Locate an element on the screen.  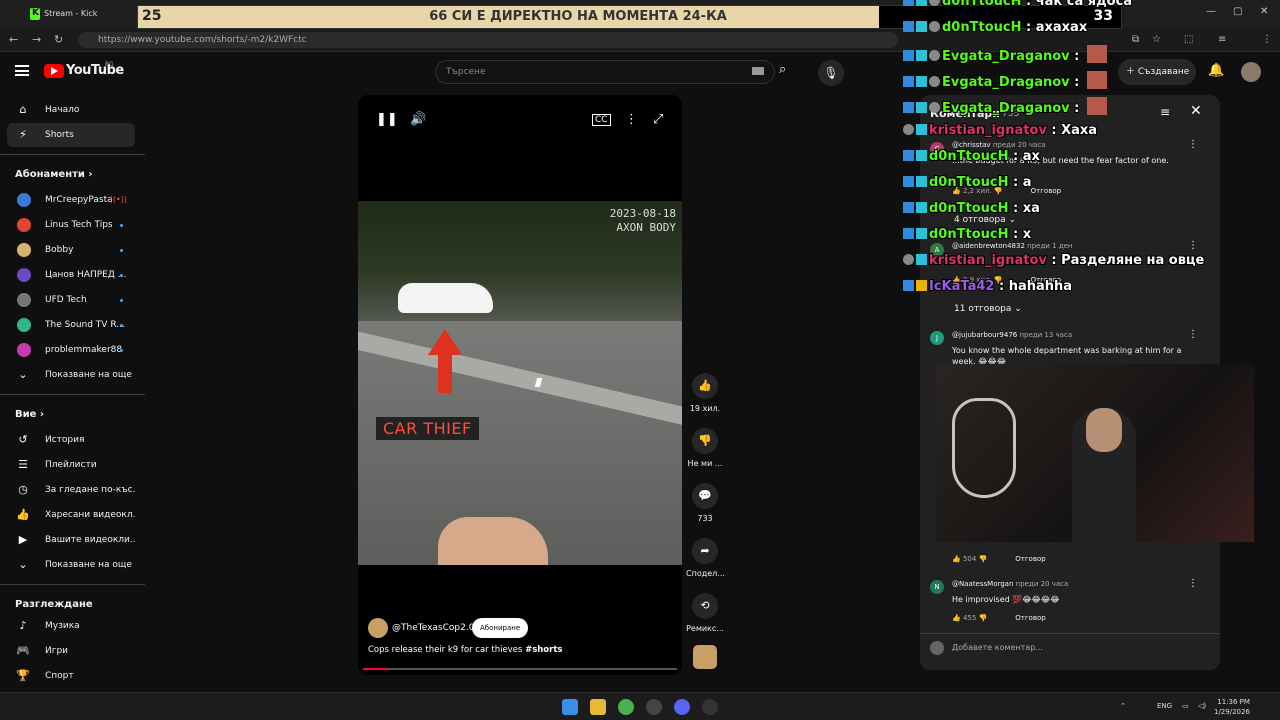
chat-message: IcKaTa42 : hahahha is located at coordinates (987, 290).